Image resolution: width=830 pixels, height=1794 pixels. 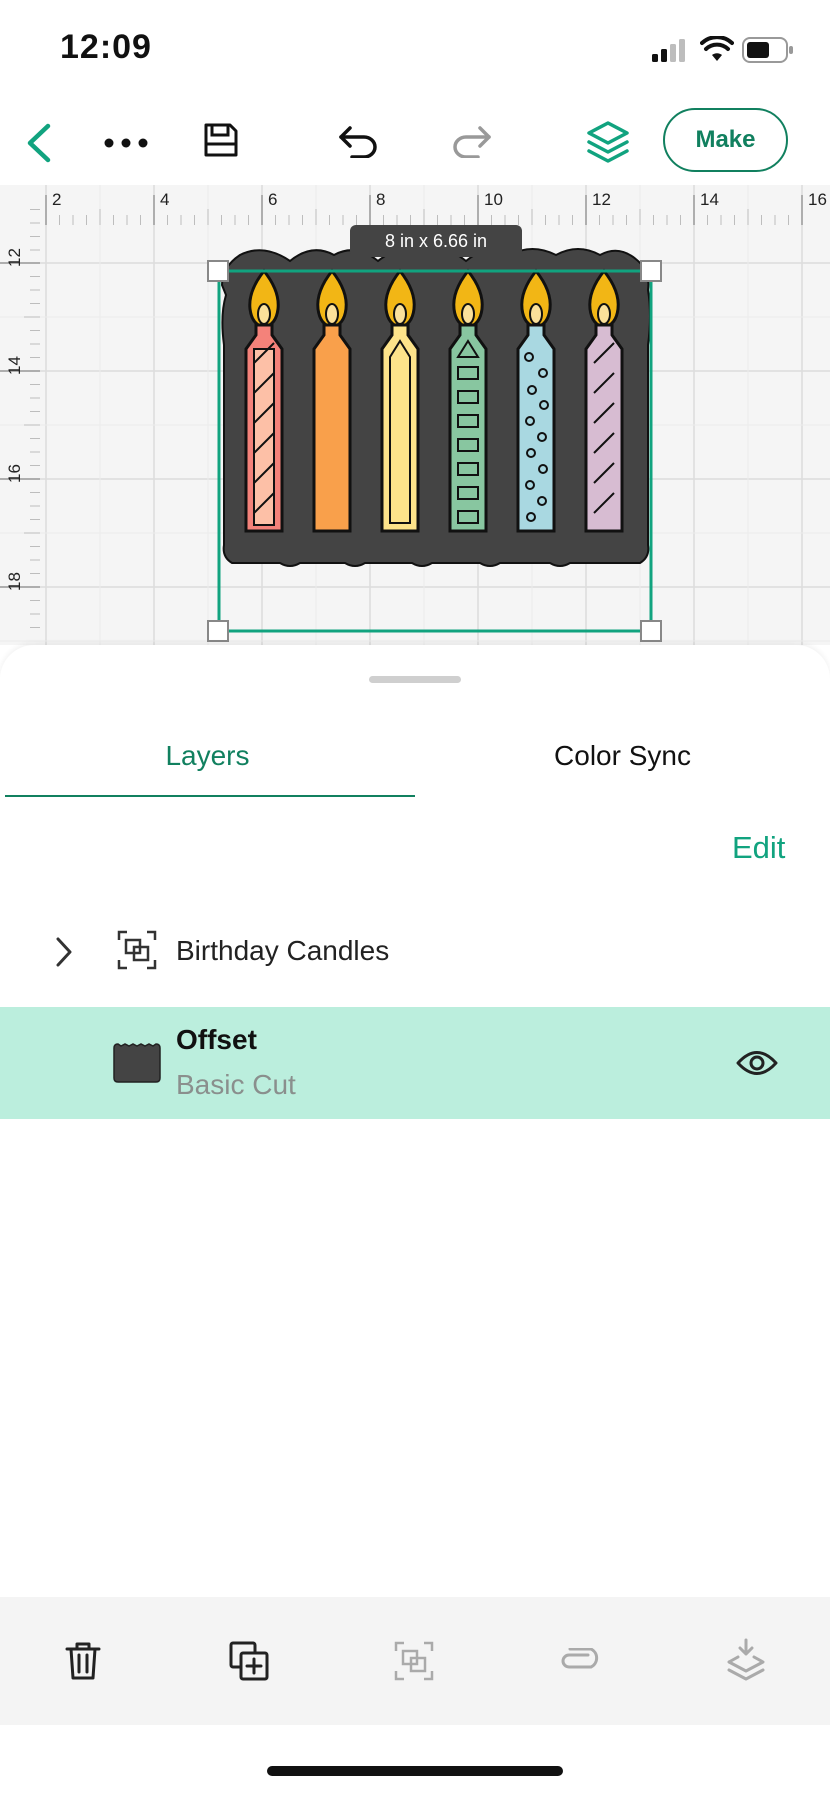 I want to click on resize-handle-bottom-left, so click(x=218, y=631).